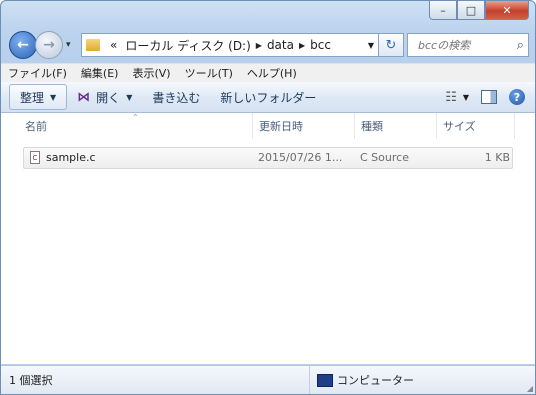 This screenshot has width=536, height=395. Describe the element at coordinates (520, 45) in the screenshot. I see `search-icon: ⌕` at that location.